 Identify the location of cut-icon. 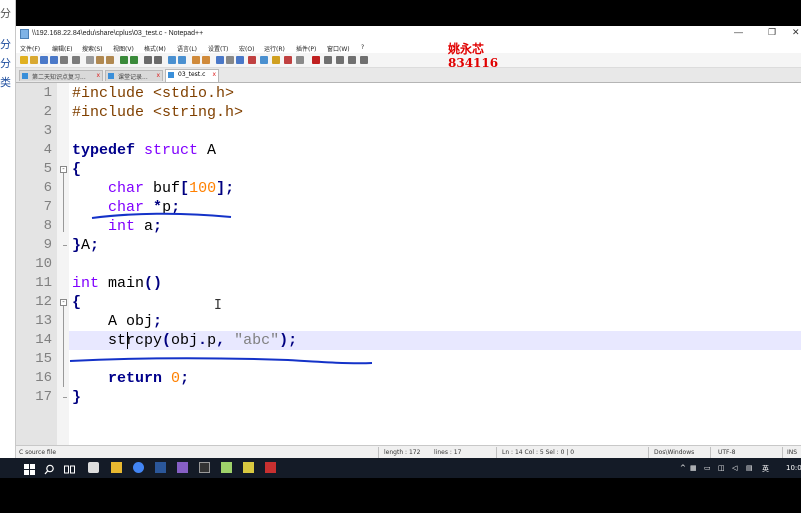
(90, 60).